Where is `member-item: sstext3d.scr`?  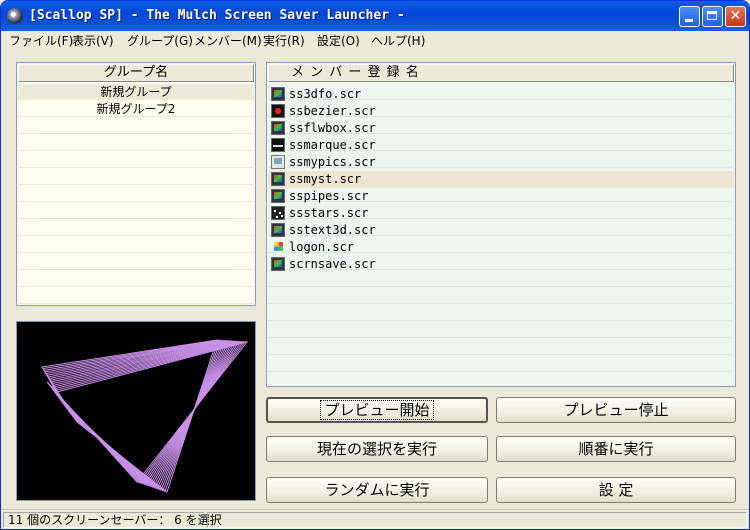
member-item: sstext3d.scr is located at coordinates (501, 230).